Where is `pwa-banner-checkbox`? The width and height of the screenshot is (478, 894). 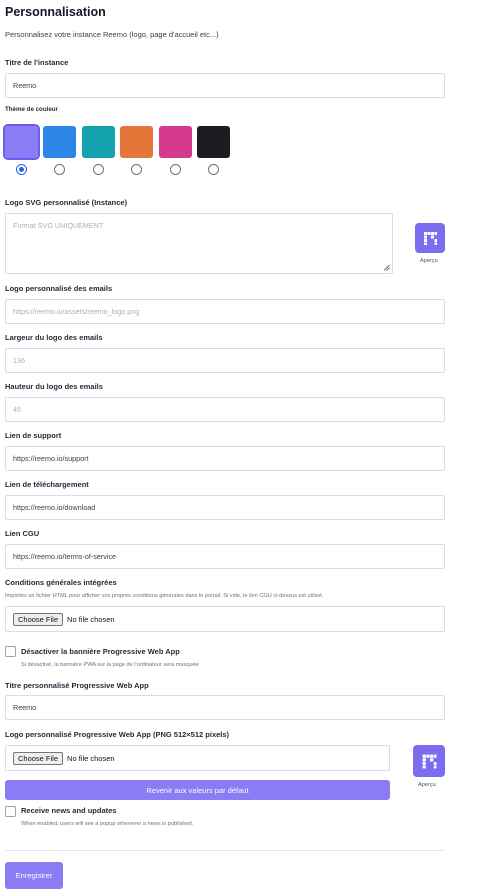
pwa-banner-checkbox is located at coordinates (10, 651).